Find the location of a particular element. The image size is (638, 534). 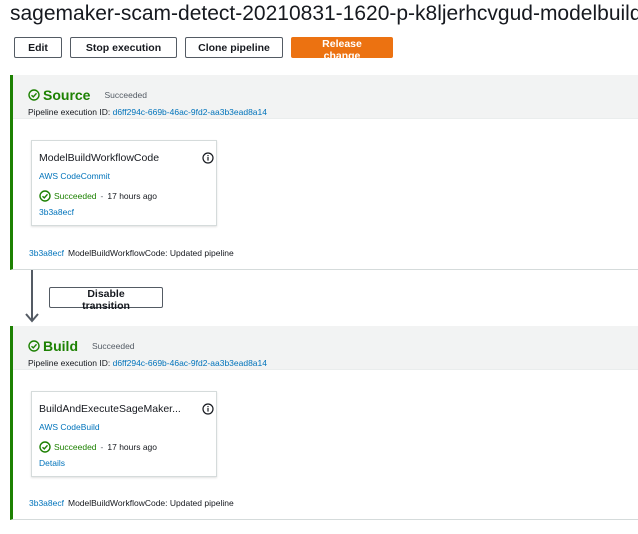

commit-link: 3b3a8ecf is located at coordinates (127, 212).